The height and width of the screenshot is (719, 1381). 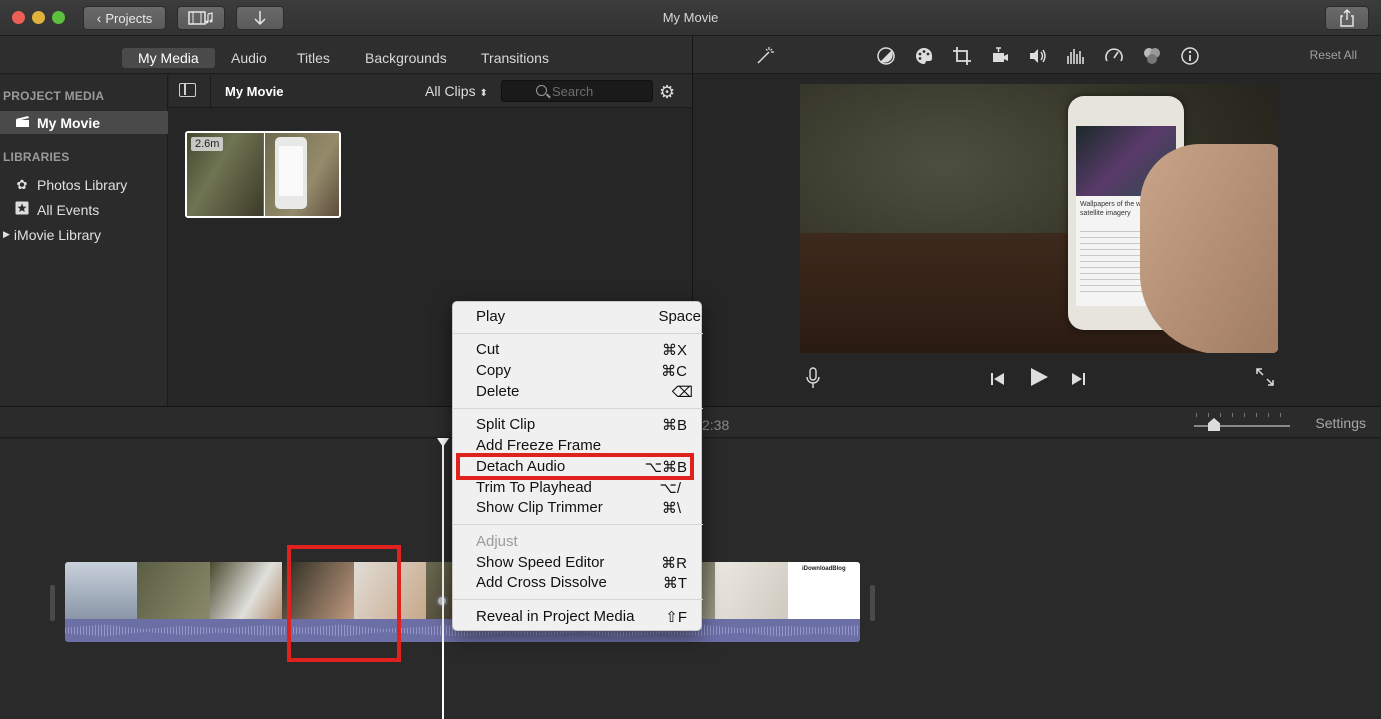 What do you see at coordinates (674, 371) in the screenshot?
I see `menu-item-shortcut: ⌘C` at bounding box center [674, 371].